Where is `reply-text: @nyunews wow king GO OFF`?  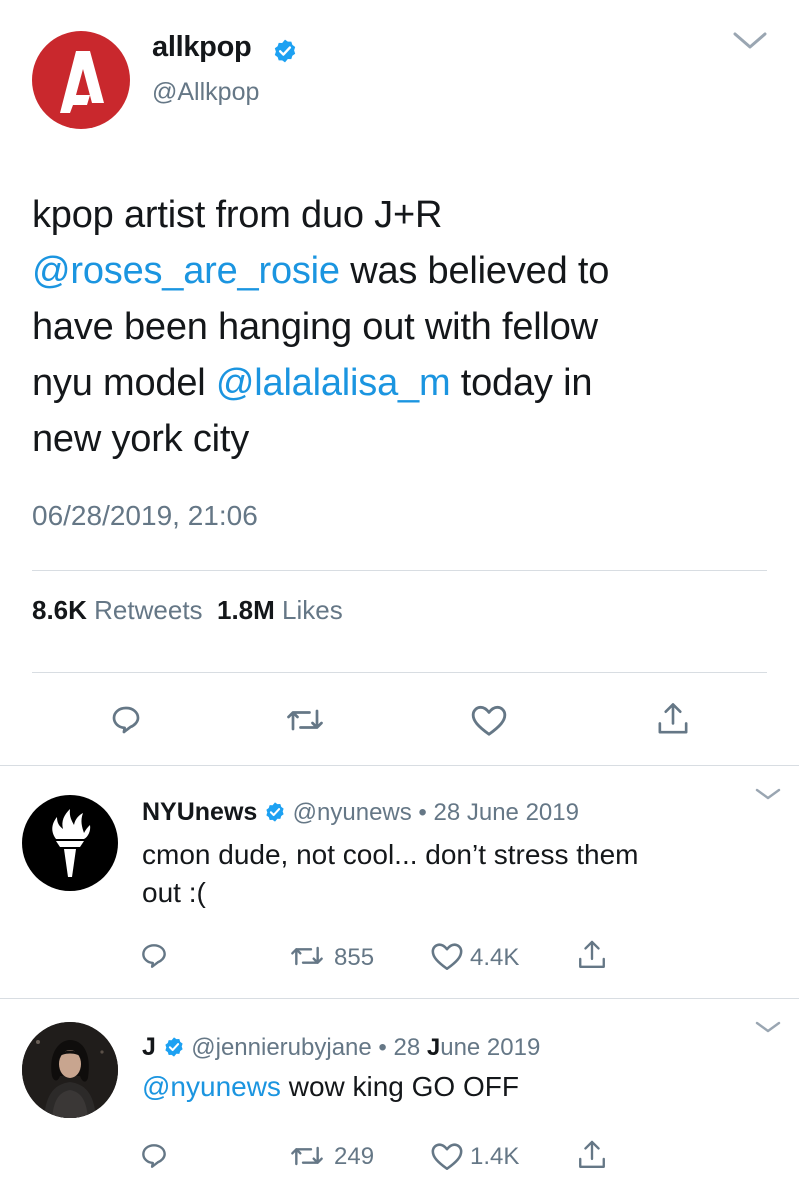 reply-text: @nyunews wow king GO OFF is located at coordinates (452, 1087).